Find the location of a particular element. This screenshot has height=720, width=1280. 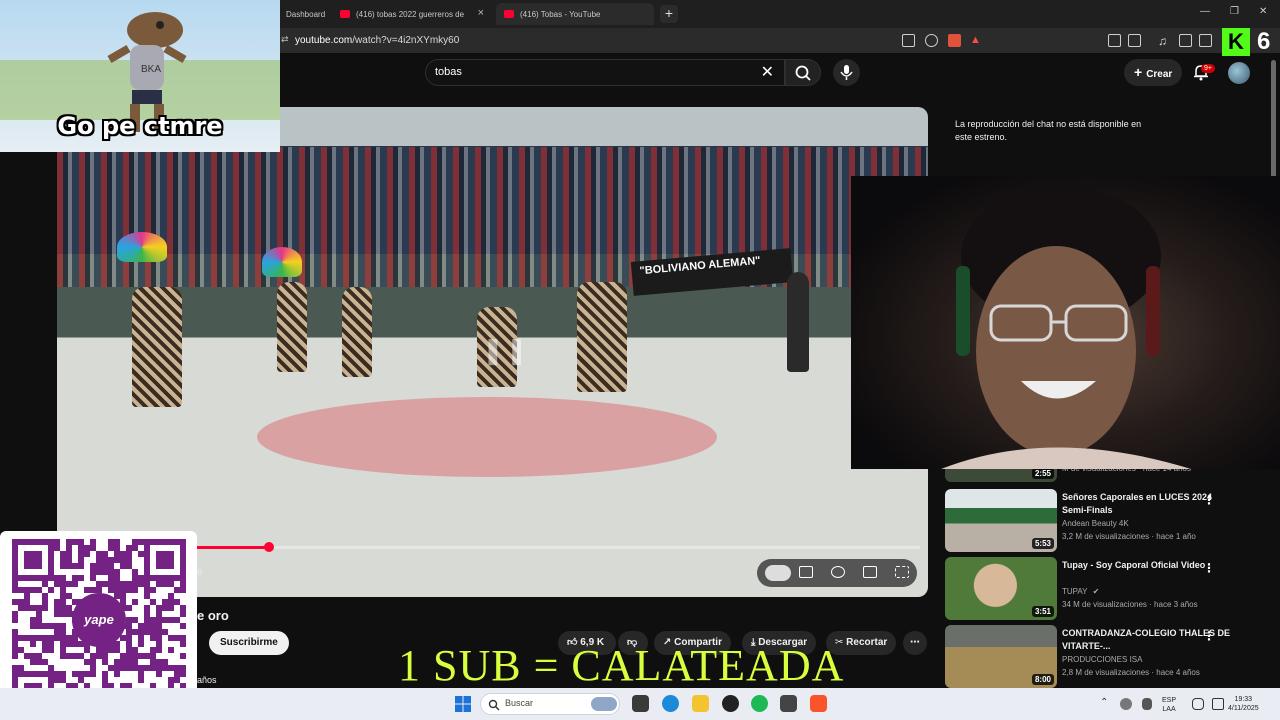

share-page-icon is located at coordinates (931, 40).